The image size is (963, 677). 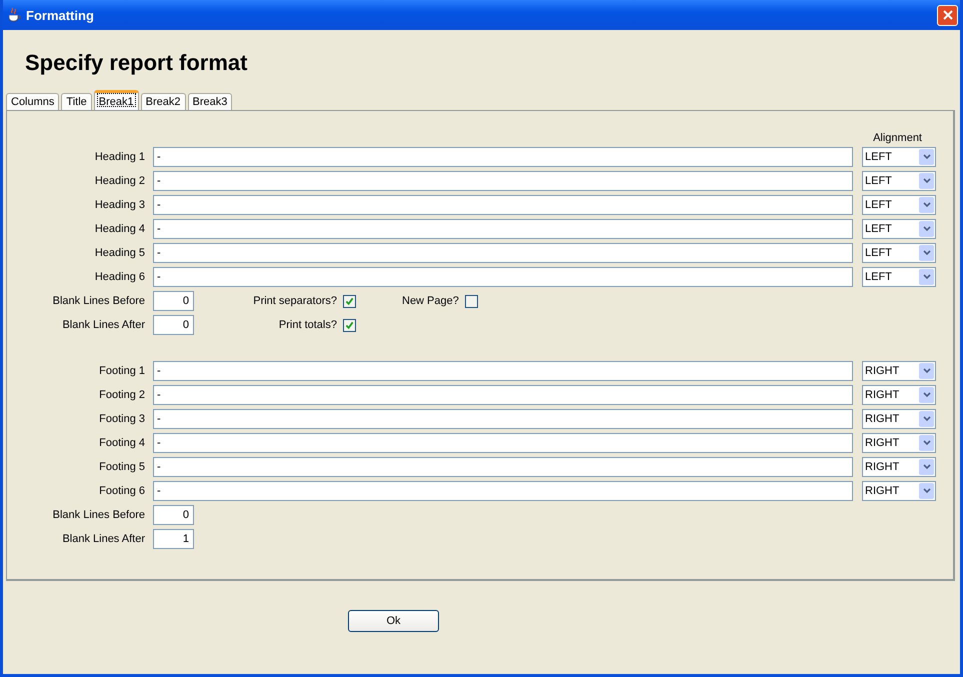 What do you see at coordinates (121, 443) in the screenshot?
I see `field-label: Footing 4` at bounding box center [121, 443].